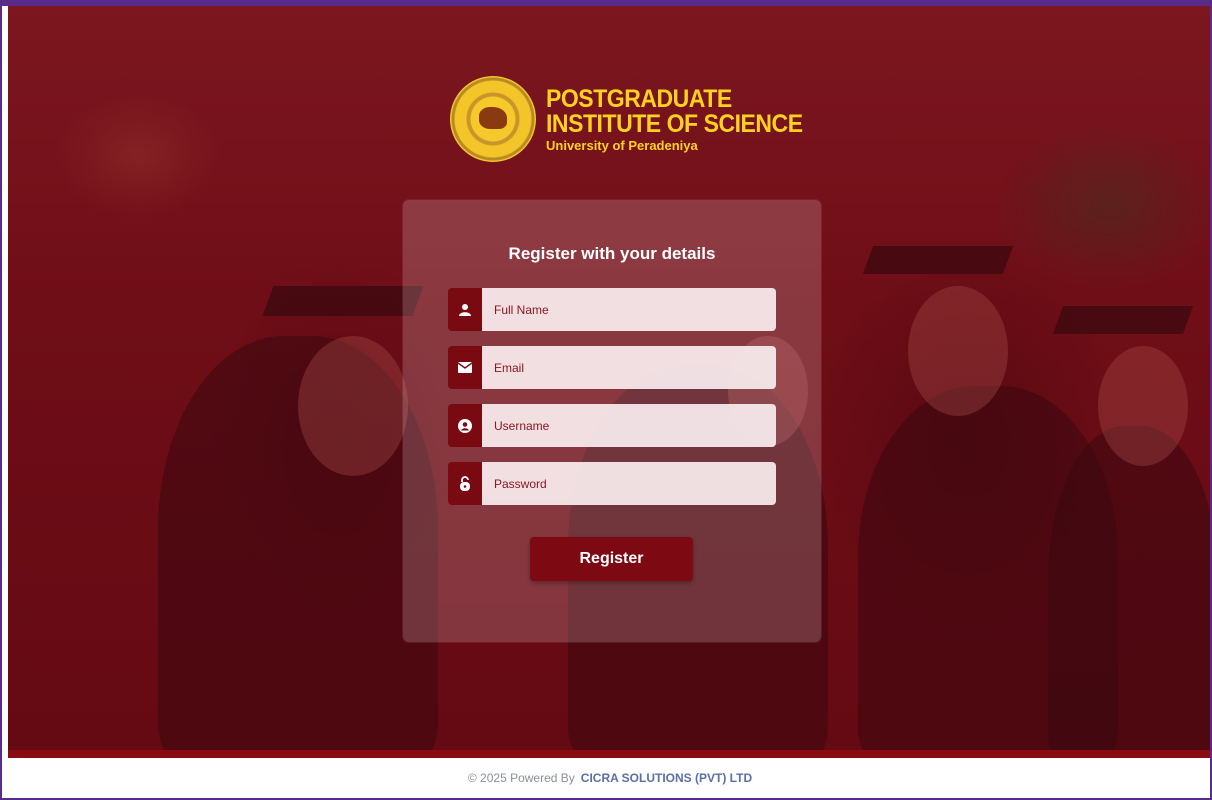 The width and height of the screenshot is (1212, 800). I want to click on email-input, so click(629, 367).